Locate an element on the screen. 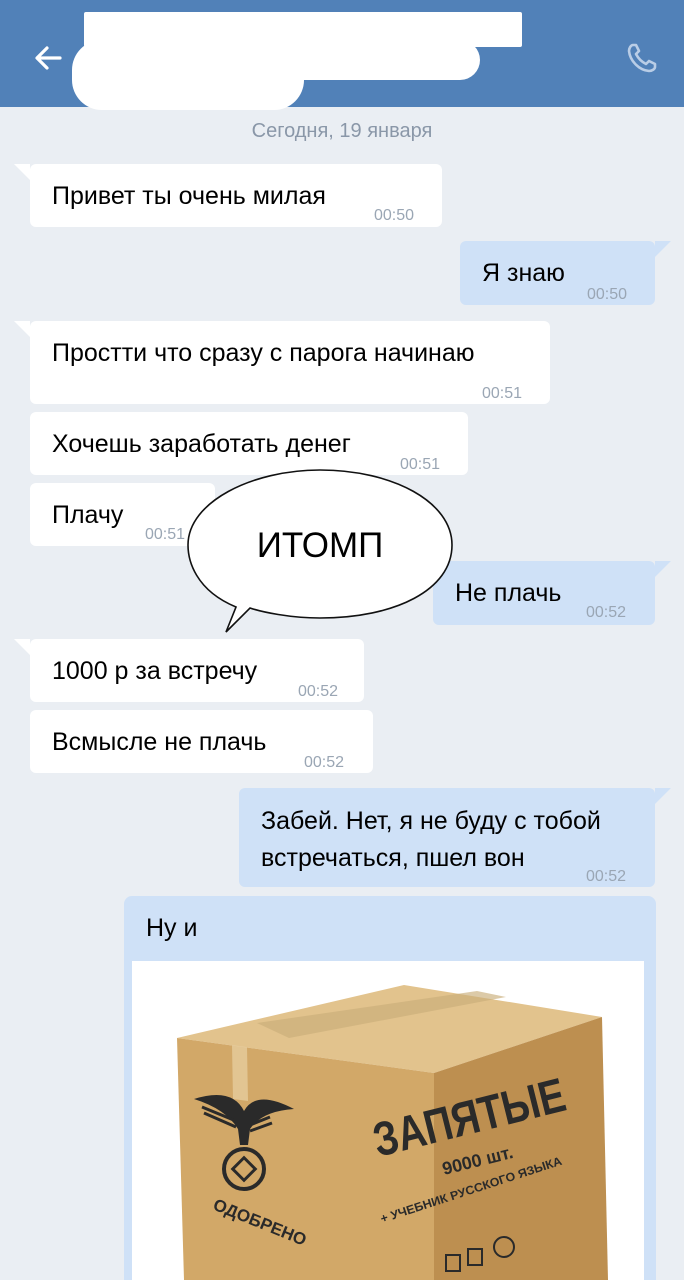 This screenshot has width=684, height=1280. speech-bubble-overlay: ИТОМП is located at coordinates (320, 551).